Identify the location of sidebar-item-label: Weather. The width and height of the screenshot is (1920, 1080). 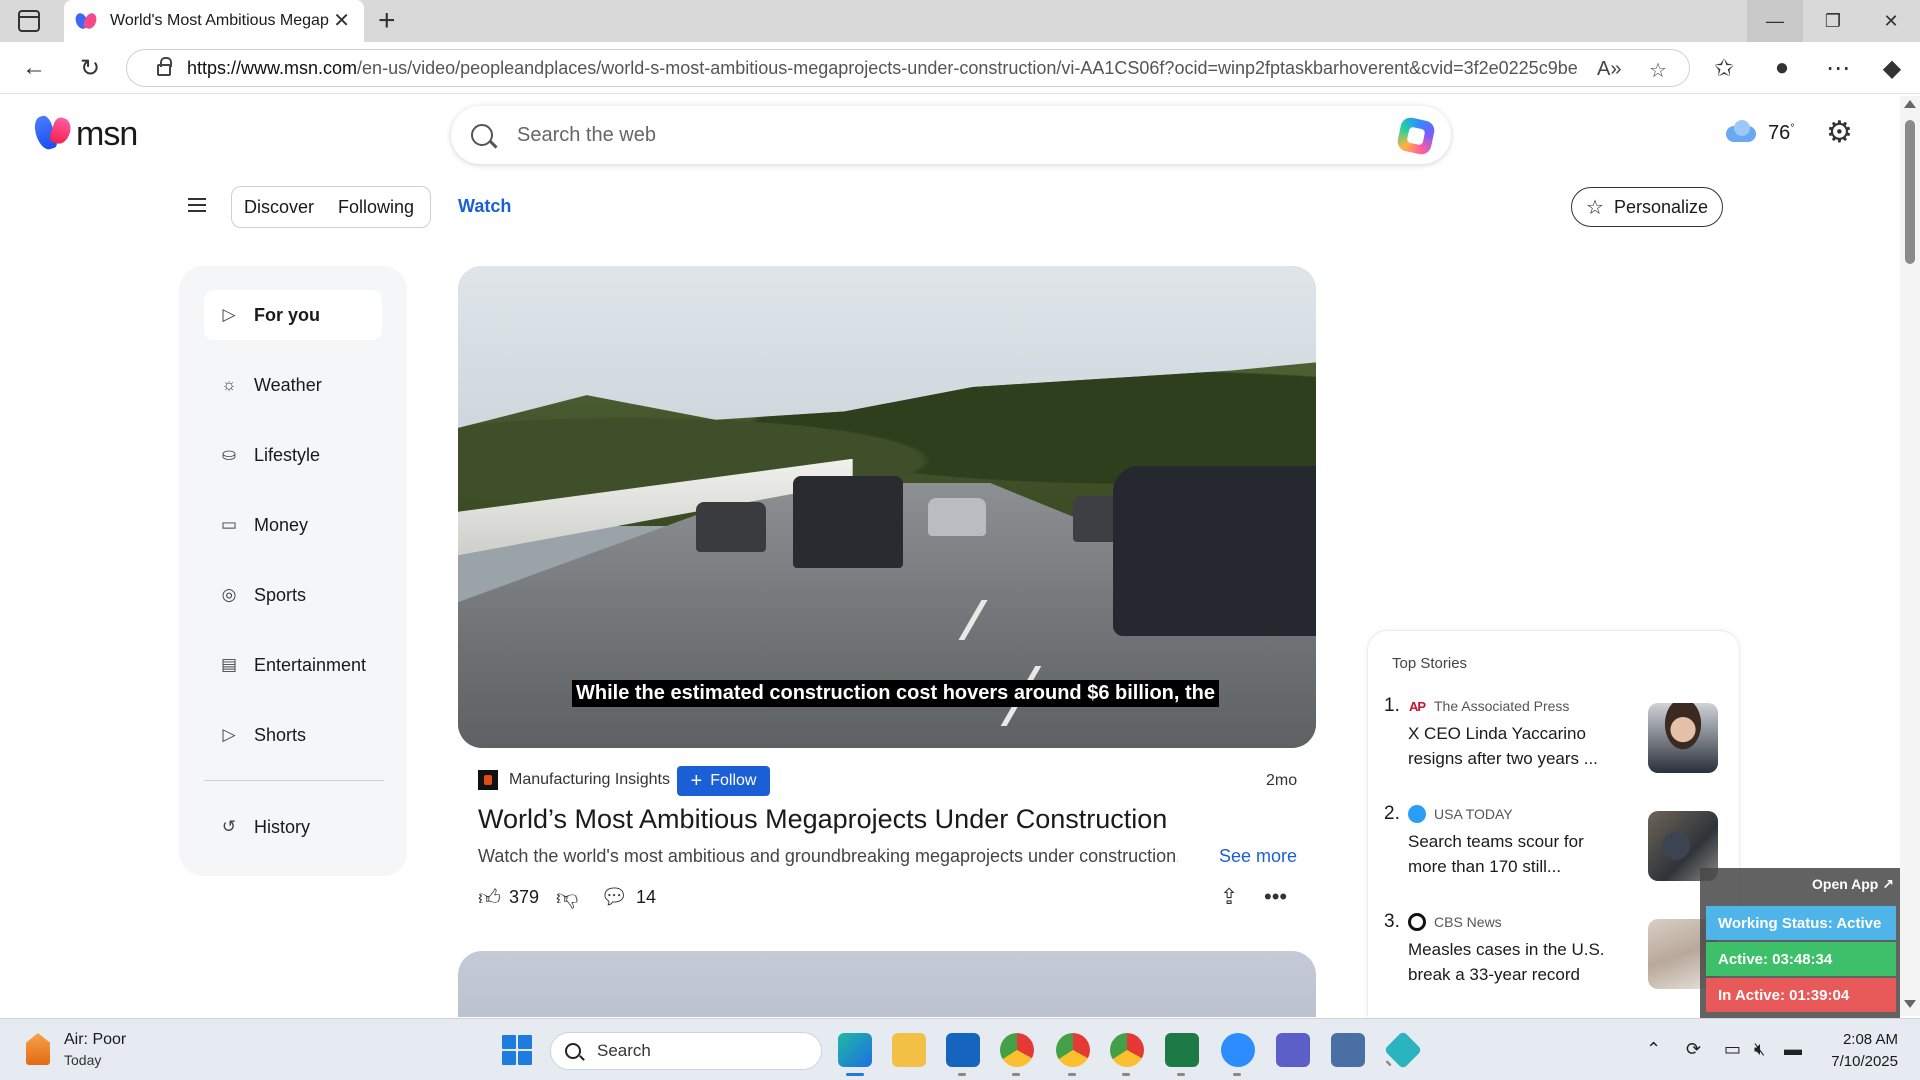
(288, 384).